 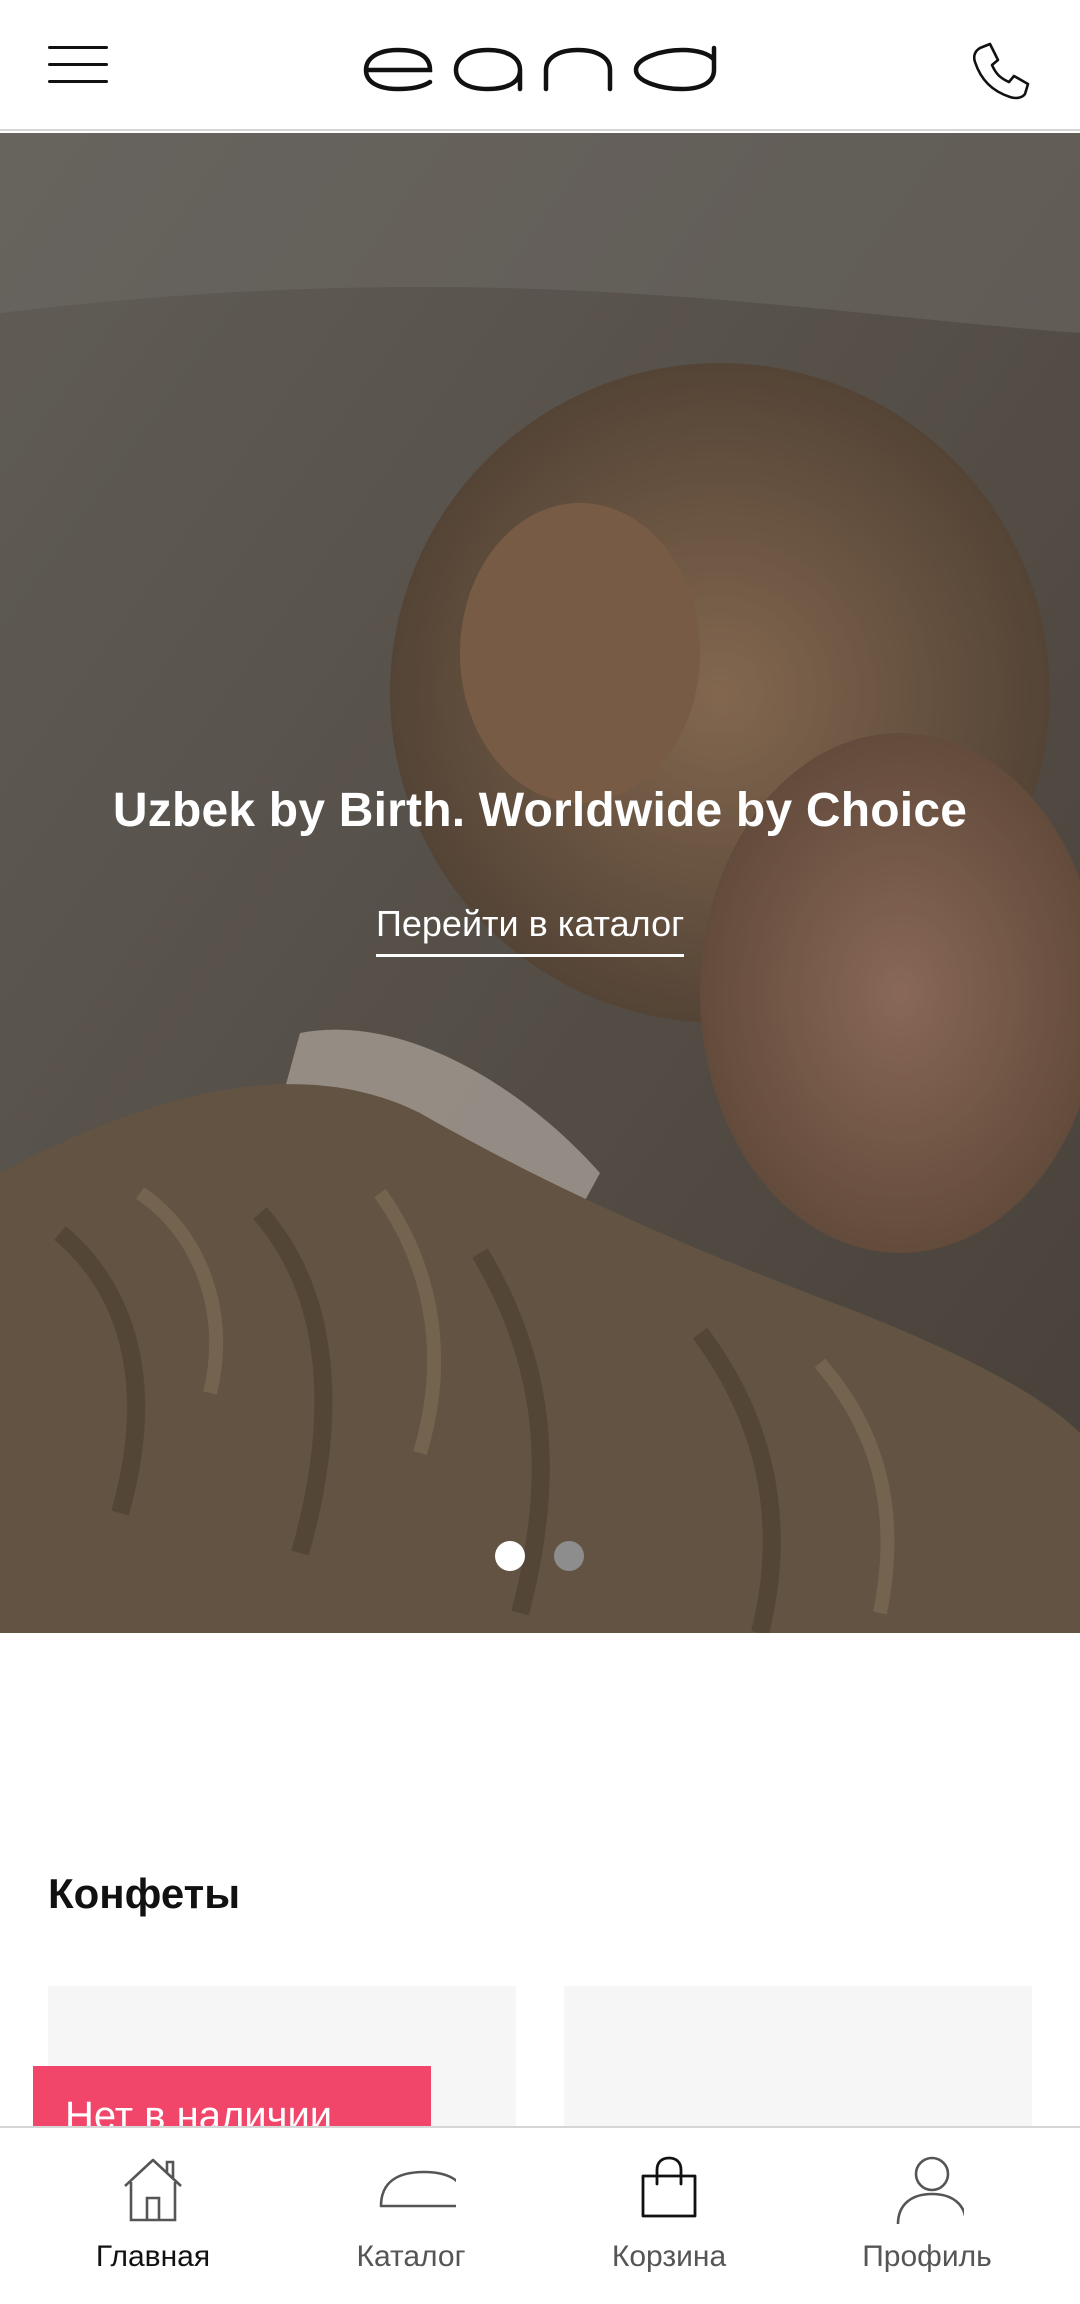 What do you see at coordinates (411, 2216) in the screenshot?
I see `nav-item-catalog: Каталог` at bounding box center [411, 2216].